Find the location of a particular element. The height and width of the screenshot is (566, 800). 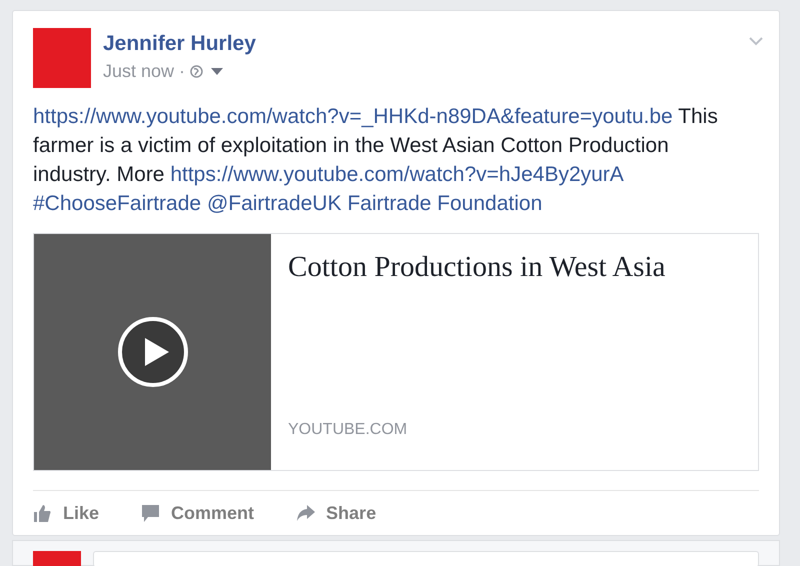

link: @FairtradeUK is located at coordinates (274, 203).